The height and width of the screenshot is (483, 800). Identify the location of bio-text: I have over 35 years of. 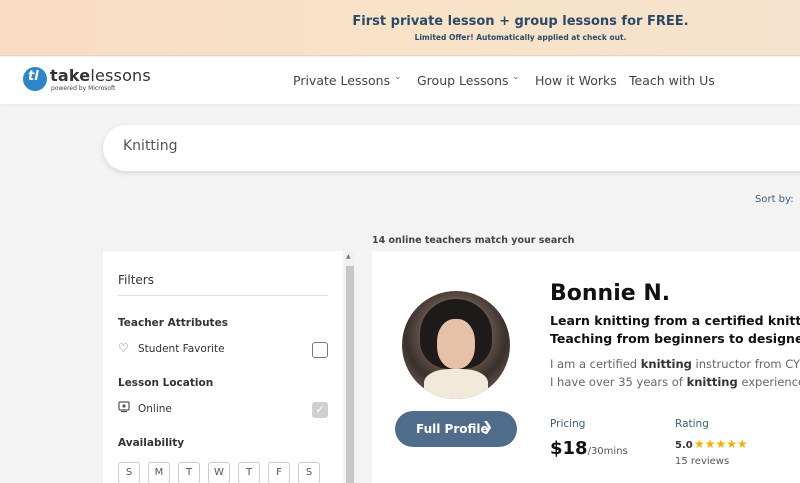
(618, 382).